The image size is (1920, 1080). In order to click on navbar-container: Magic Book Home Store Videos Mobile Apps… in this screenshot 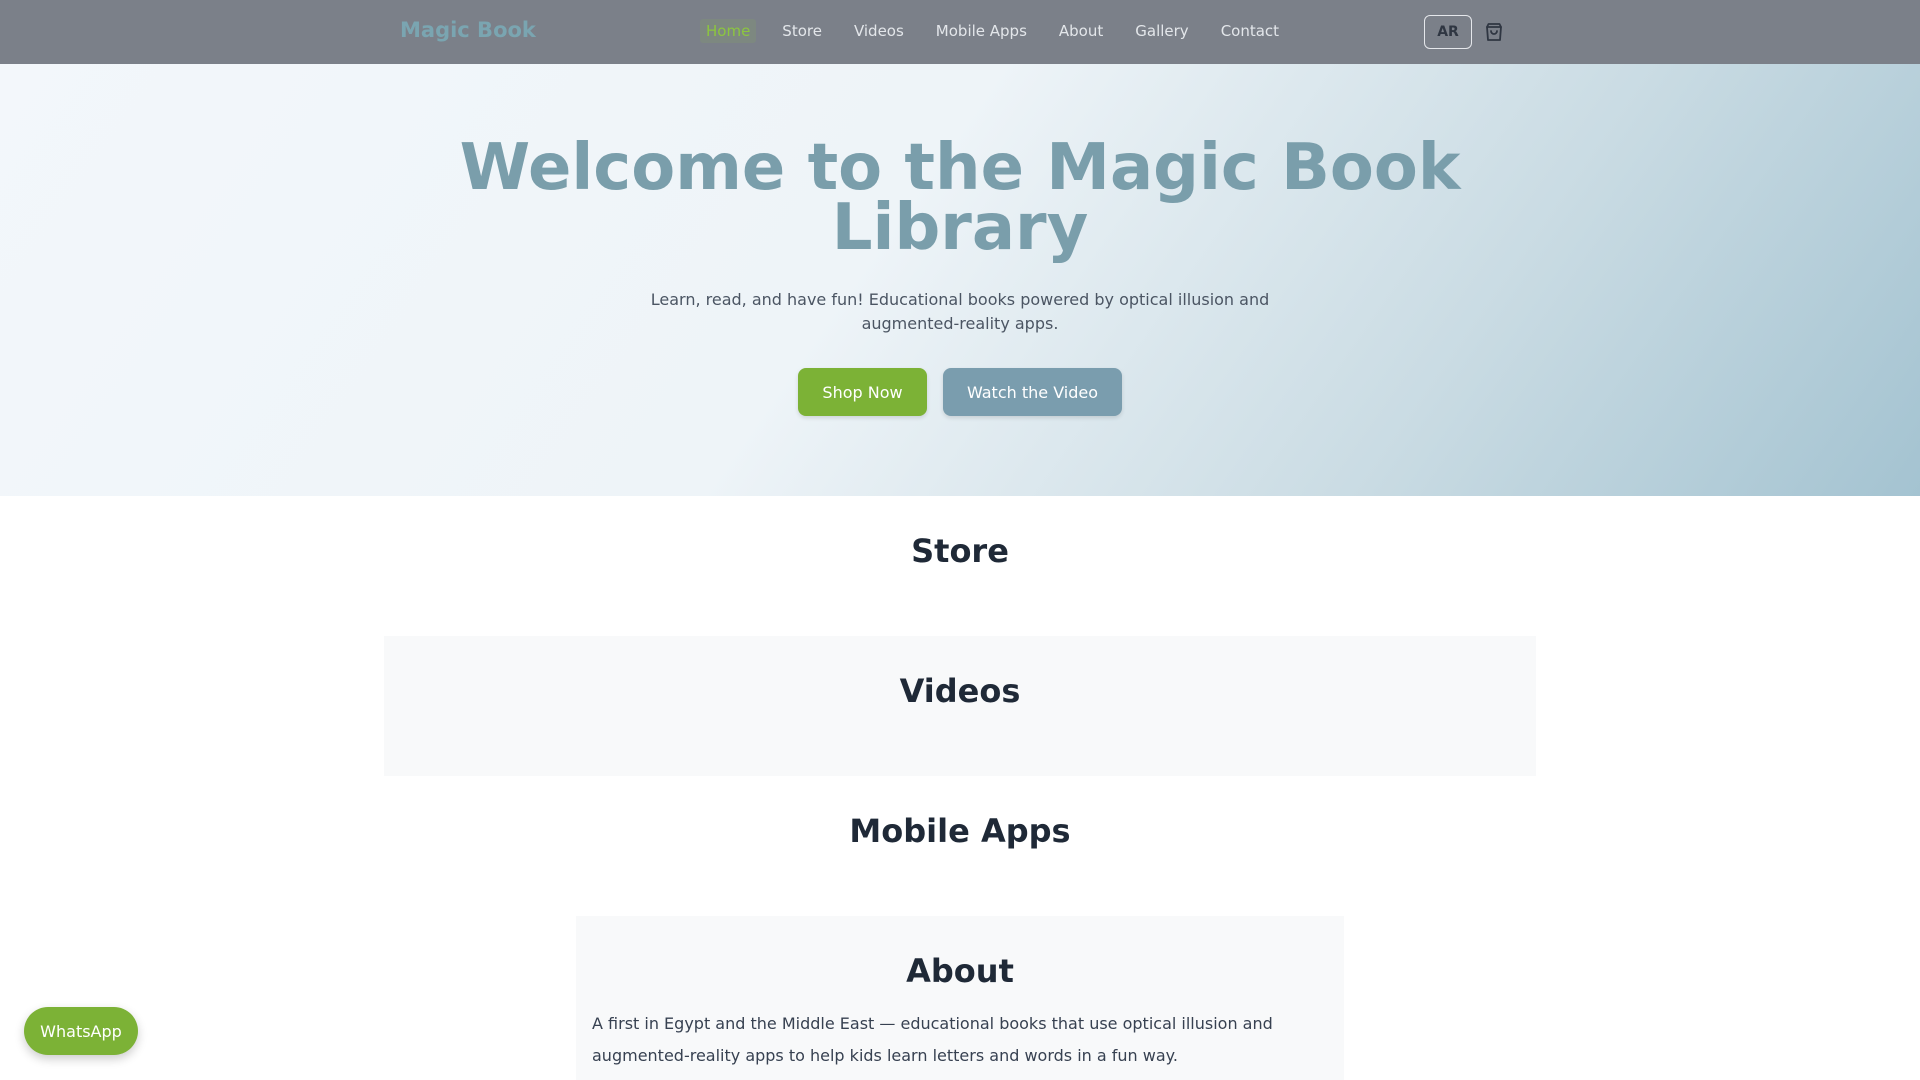, I will do `click(960, 32)`.